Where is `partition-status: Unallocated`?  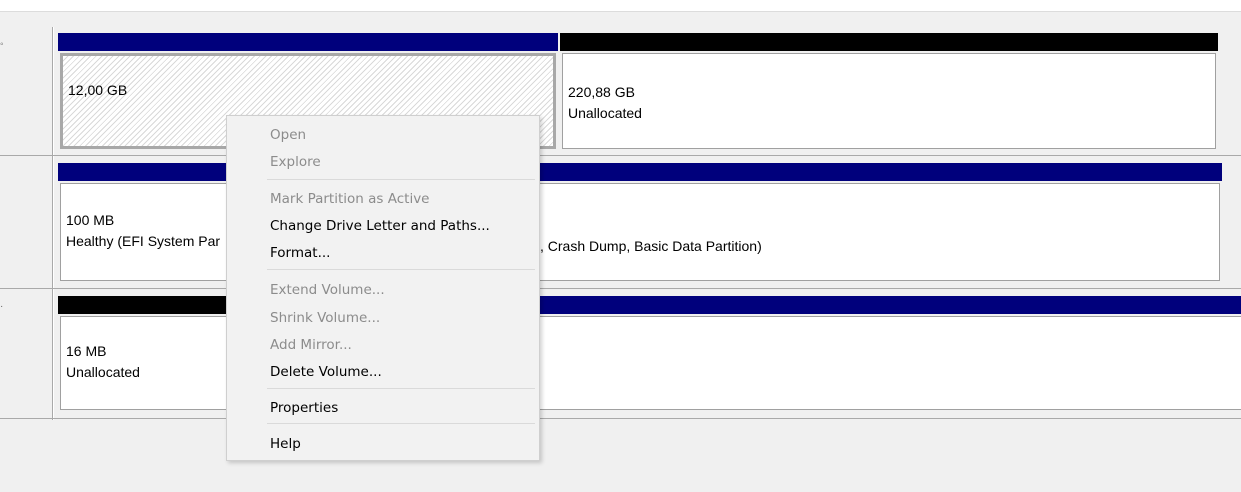 partition-status: Unallocated is located at coordinates (605, 113).